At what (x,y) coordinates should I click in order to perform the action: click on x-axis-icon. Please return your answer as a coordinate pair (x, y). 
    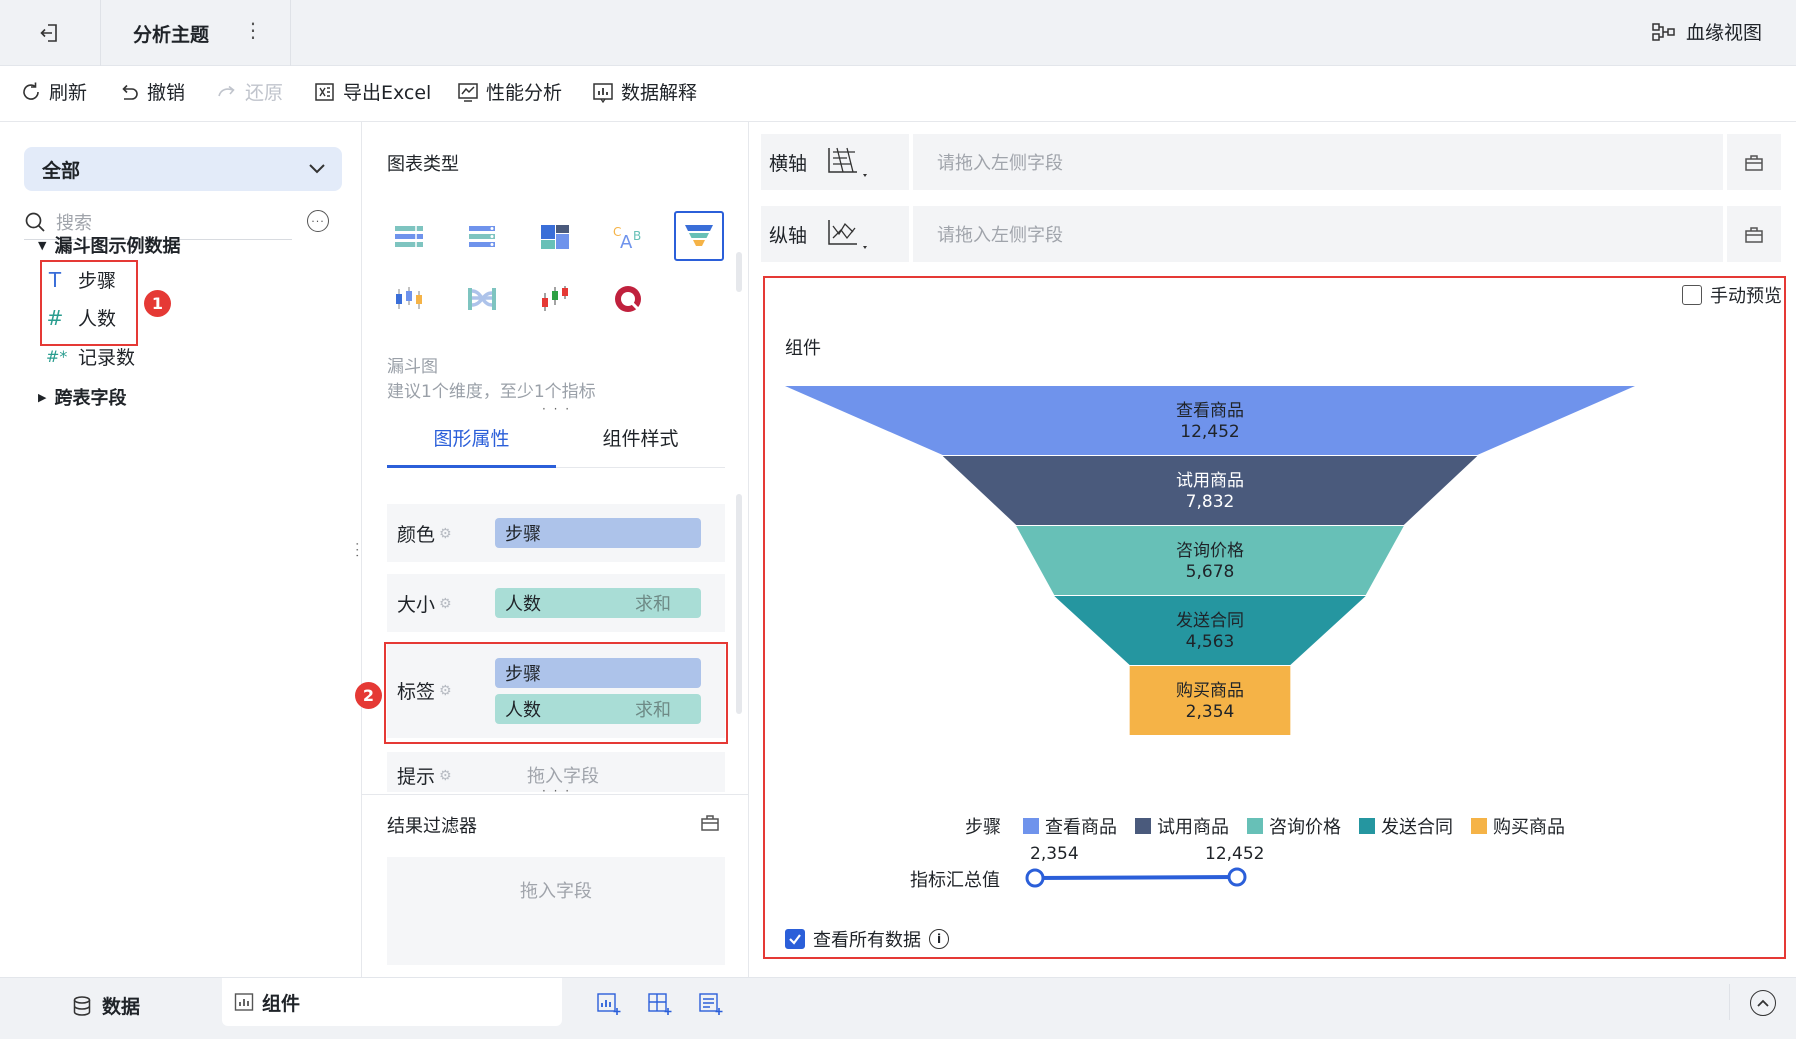
    Looking at the image, I should click on (846, 162).